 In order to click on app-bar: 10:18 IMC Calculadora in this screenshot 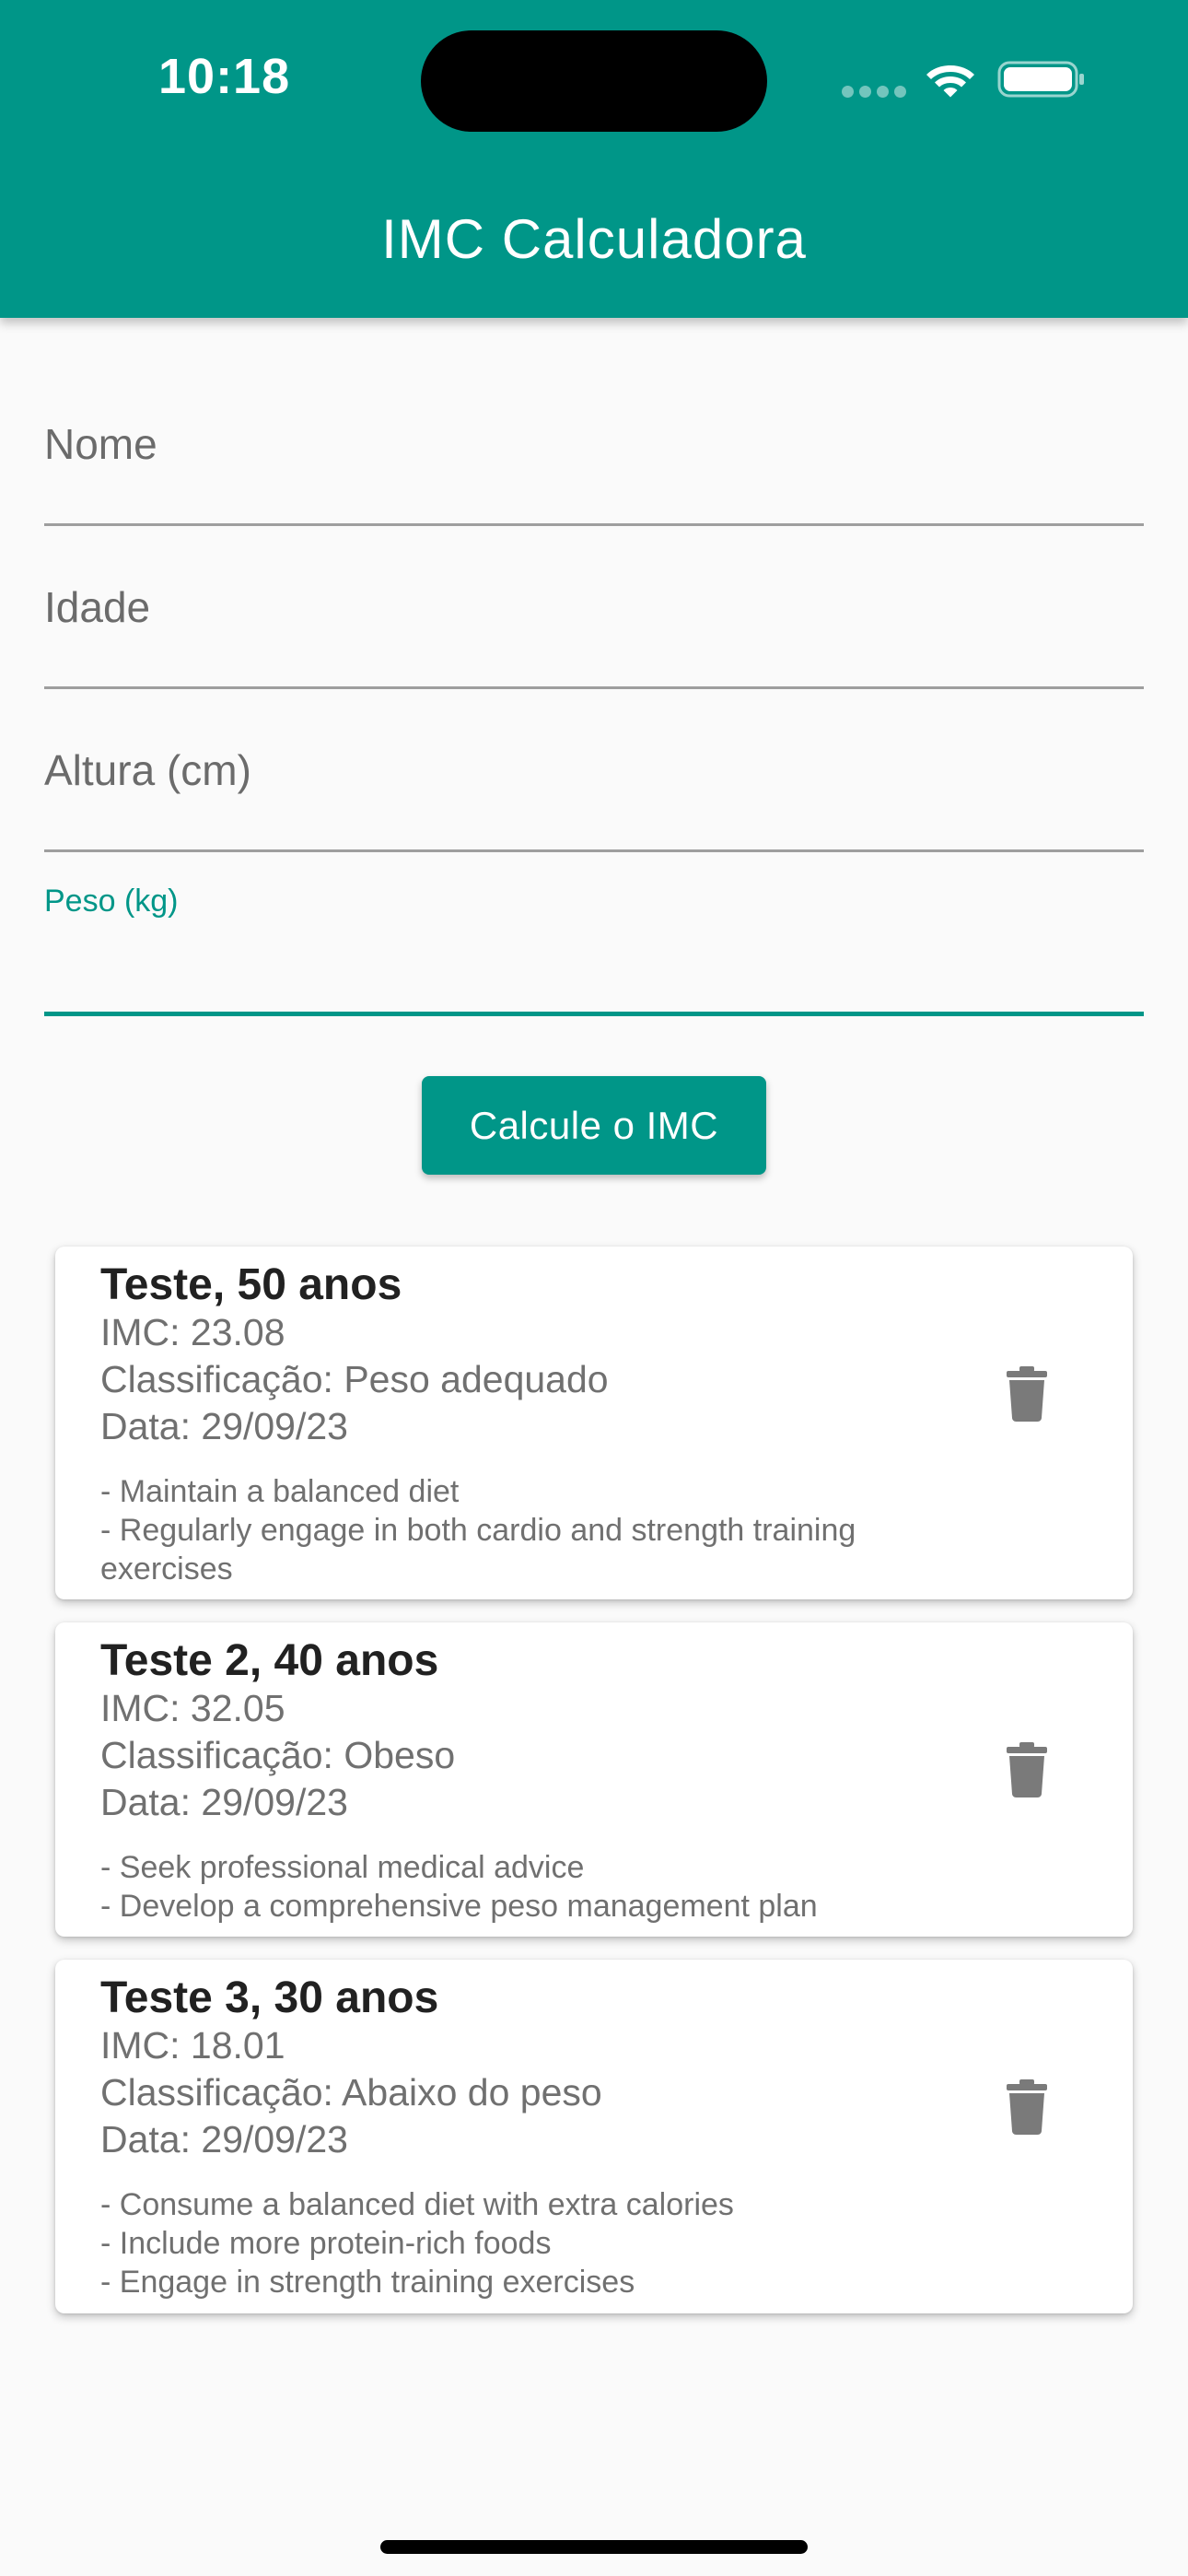, I will do `click(594, 159)`.